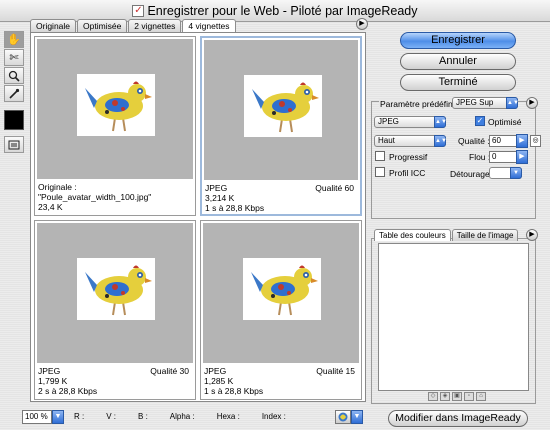  I want to click on tab-optimized: Optimisée, so click(102, 25).